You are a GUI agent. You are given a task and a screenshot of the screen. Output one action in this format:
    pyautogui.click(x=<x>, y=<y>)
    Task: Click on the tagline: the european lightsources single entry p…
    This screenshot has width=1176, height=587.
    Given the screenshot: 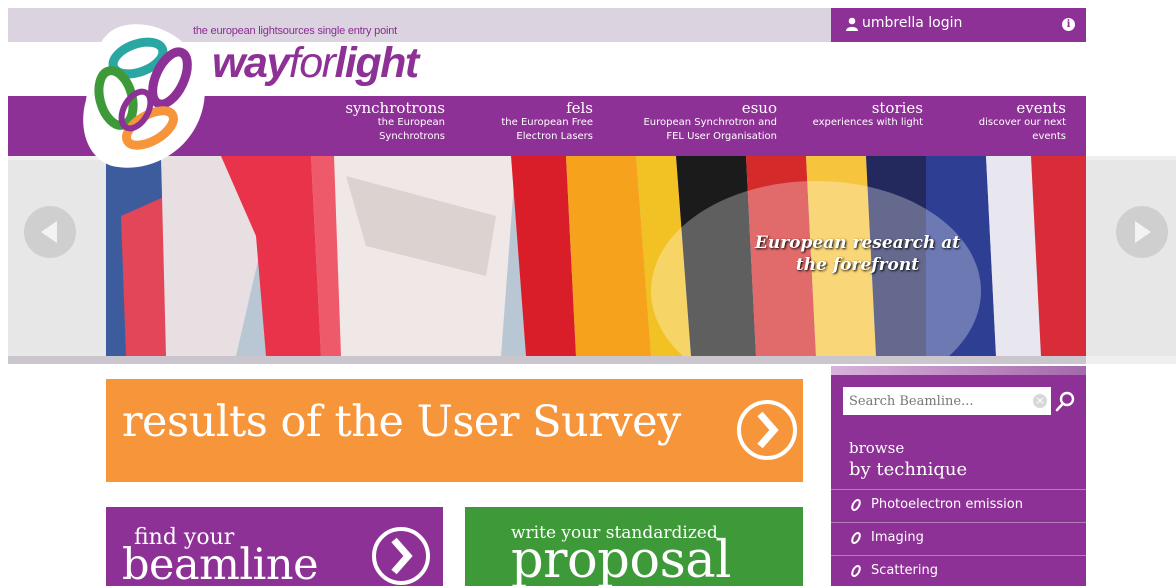 What is the action you would take?
    pyautogui.click(x=295, y=31)
    